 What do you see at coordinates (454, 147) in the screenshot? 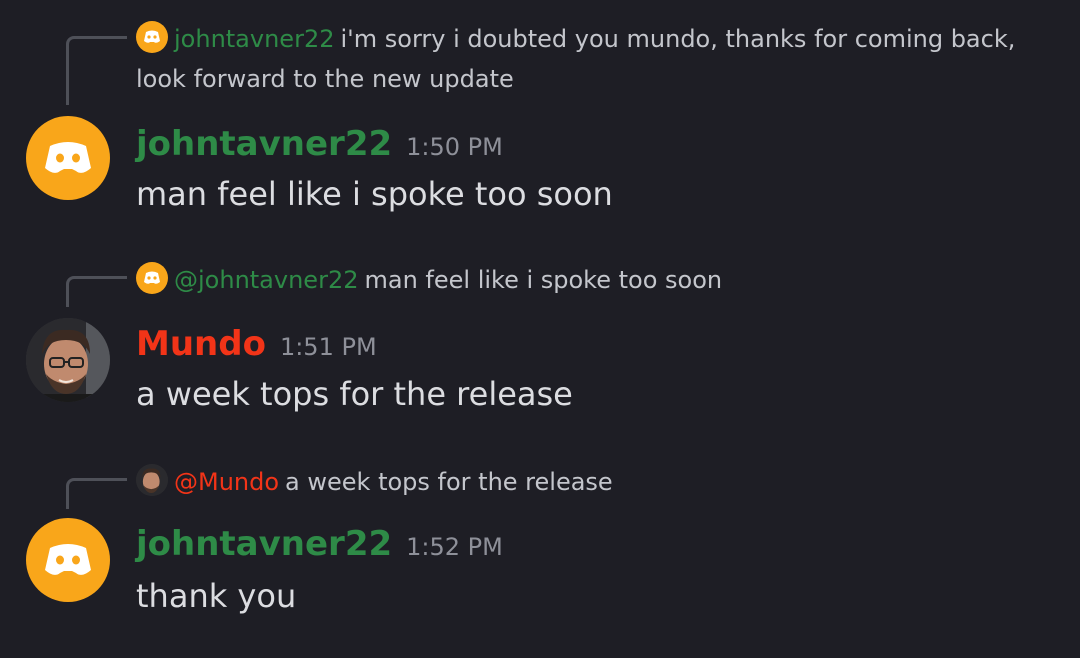
I see `timestamp: 1:50 PM` at bounding box center [454, 147].